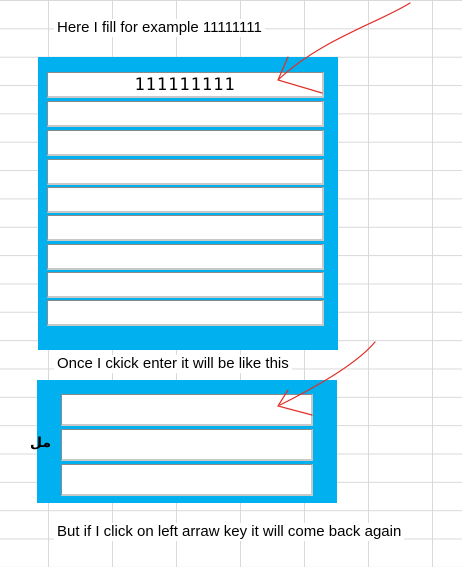 This screenshot has height=567, width=462. What do you see at coordinates (295, 402) in the screenshot?
I see `arrow-head-bottom` at bounding box center [295, 402].